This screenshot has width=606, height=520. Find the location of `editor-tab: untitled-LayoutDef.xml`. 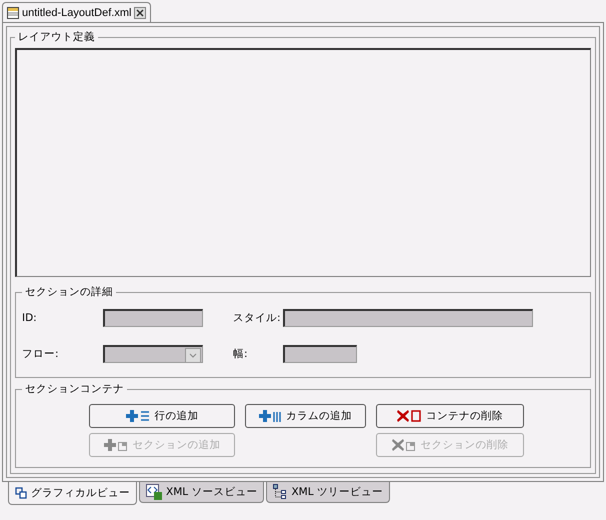

editor-tab: untitled-LayoutDef.xml is located at coordinates (77, 12).